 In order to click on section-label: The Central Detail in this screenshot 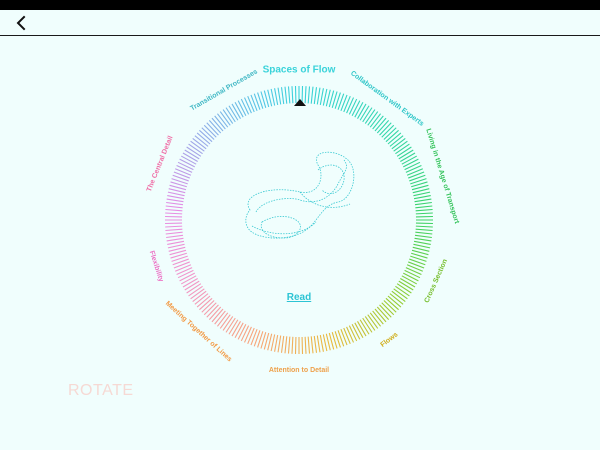, I will do `click(160, 164)`.